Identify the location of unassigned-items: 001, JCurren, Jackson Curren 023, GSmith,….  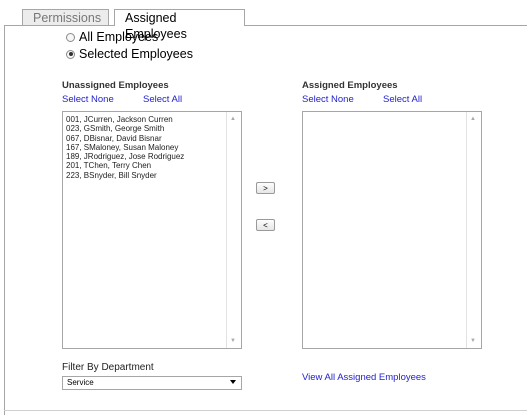
(125, 147).